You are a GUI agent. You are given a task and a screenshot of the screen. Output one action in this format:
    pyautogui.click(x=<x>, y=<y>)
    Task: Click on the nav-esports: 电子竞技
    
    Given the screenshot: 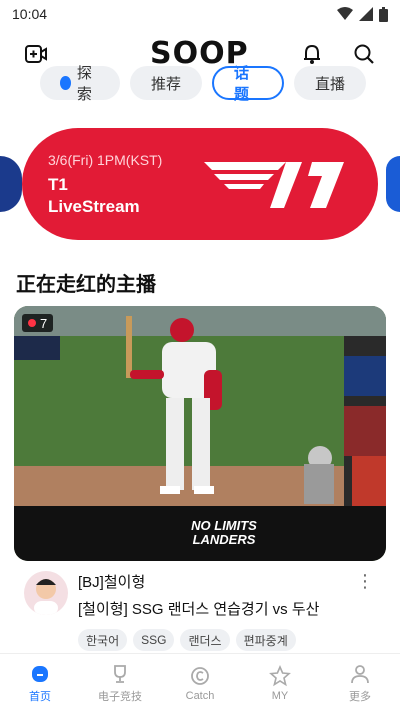 What is the action you would take?
    pyautogui.click(x=120, y=683)
    